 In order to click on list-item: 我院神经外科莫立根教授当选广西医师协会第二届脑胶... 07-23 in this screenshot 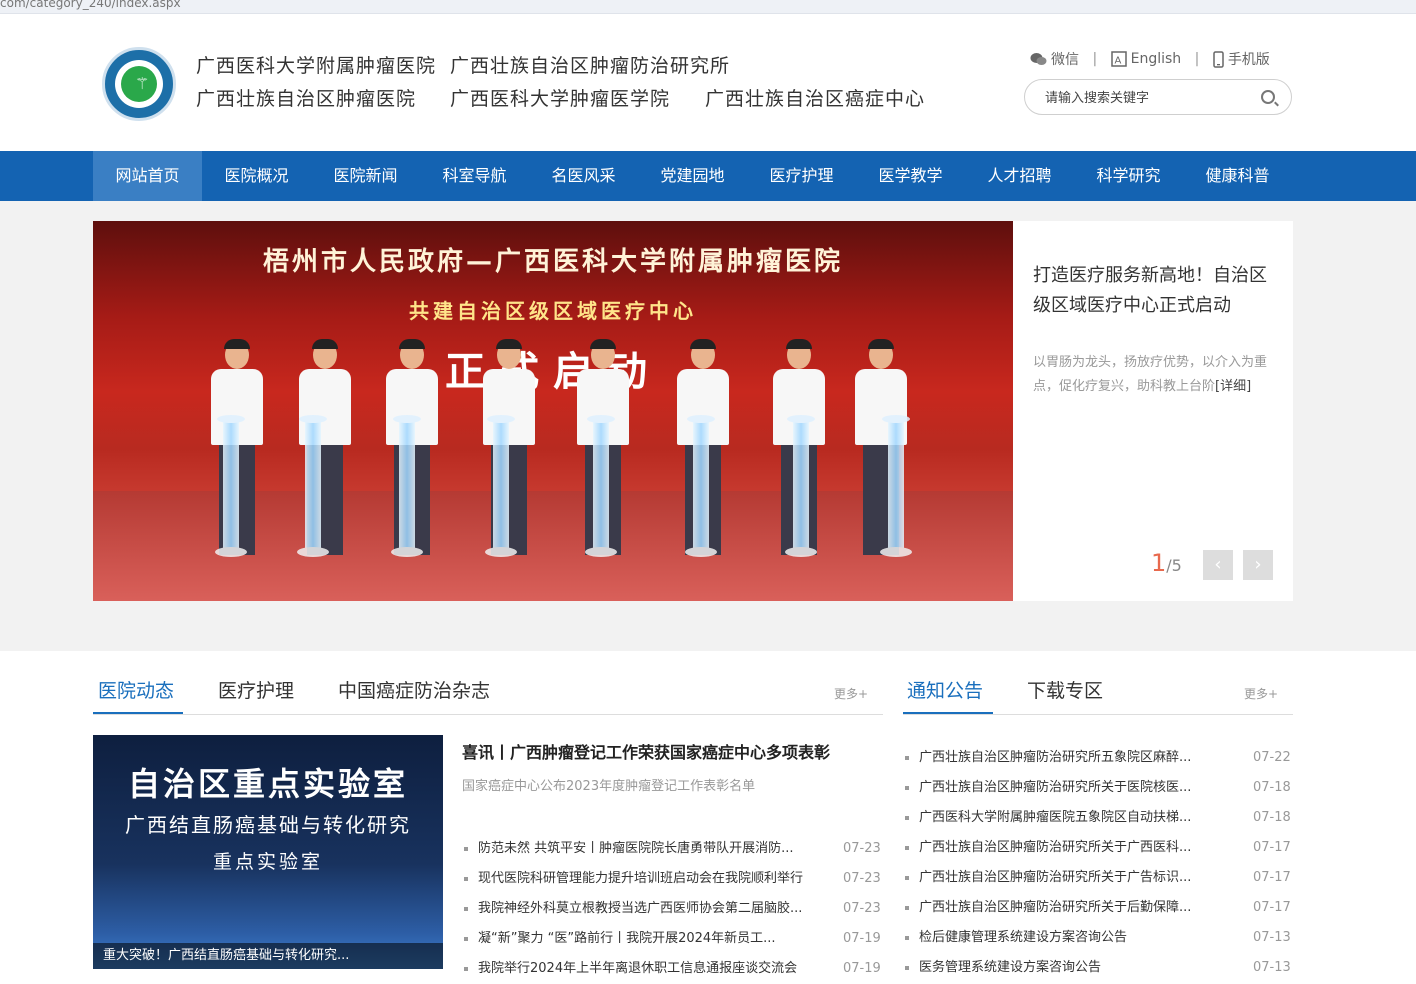, I will do `click(674, 909)`.